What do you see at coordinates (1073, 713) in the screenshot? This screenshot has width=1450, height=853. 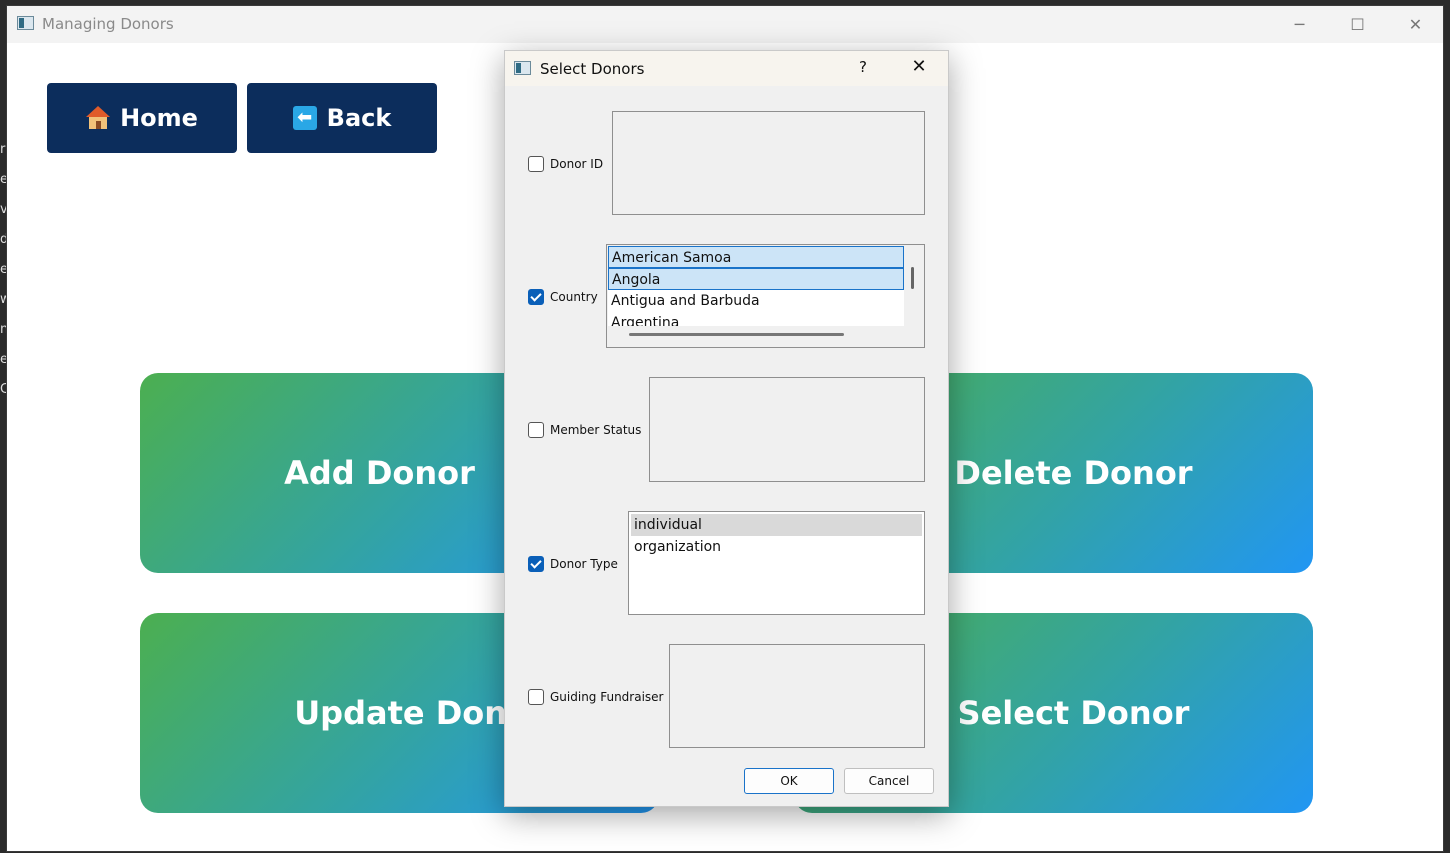 I see `select-donor-label: Select Donor` at bounding box center [1073, 713].